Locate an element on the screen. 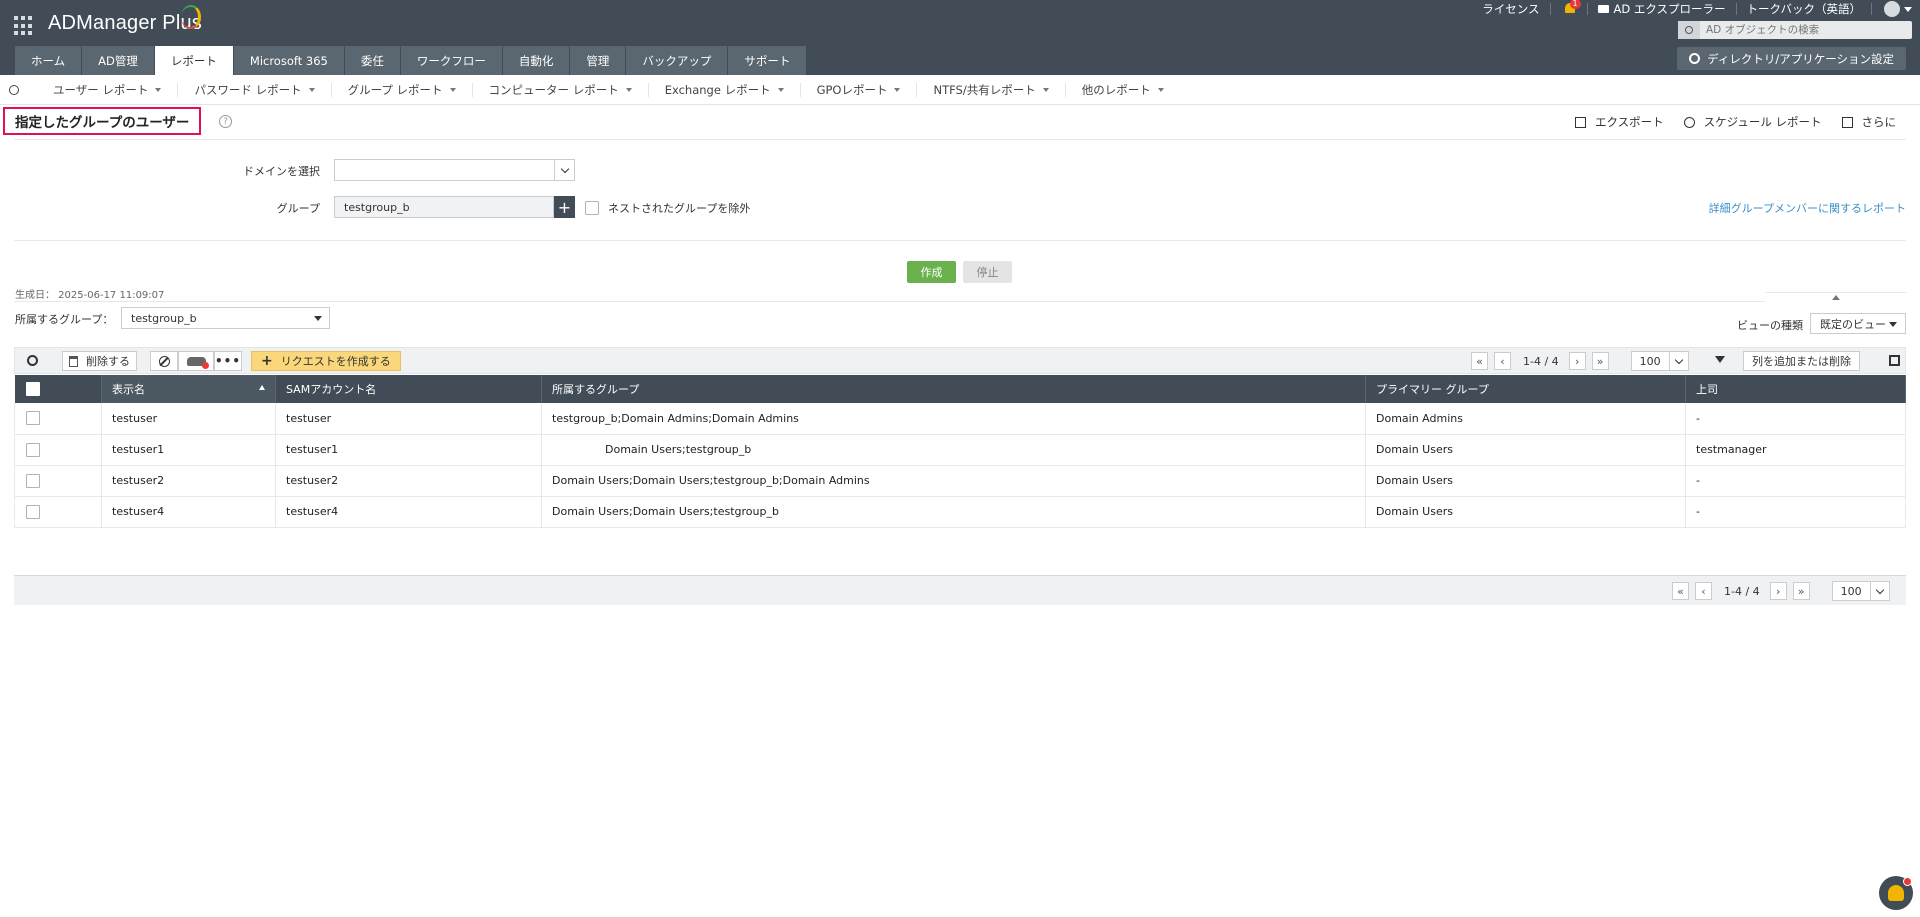 This screenshot has width=1920, height=917. filter-icon is located at coordinates (1720, 359).